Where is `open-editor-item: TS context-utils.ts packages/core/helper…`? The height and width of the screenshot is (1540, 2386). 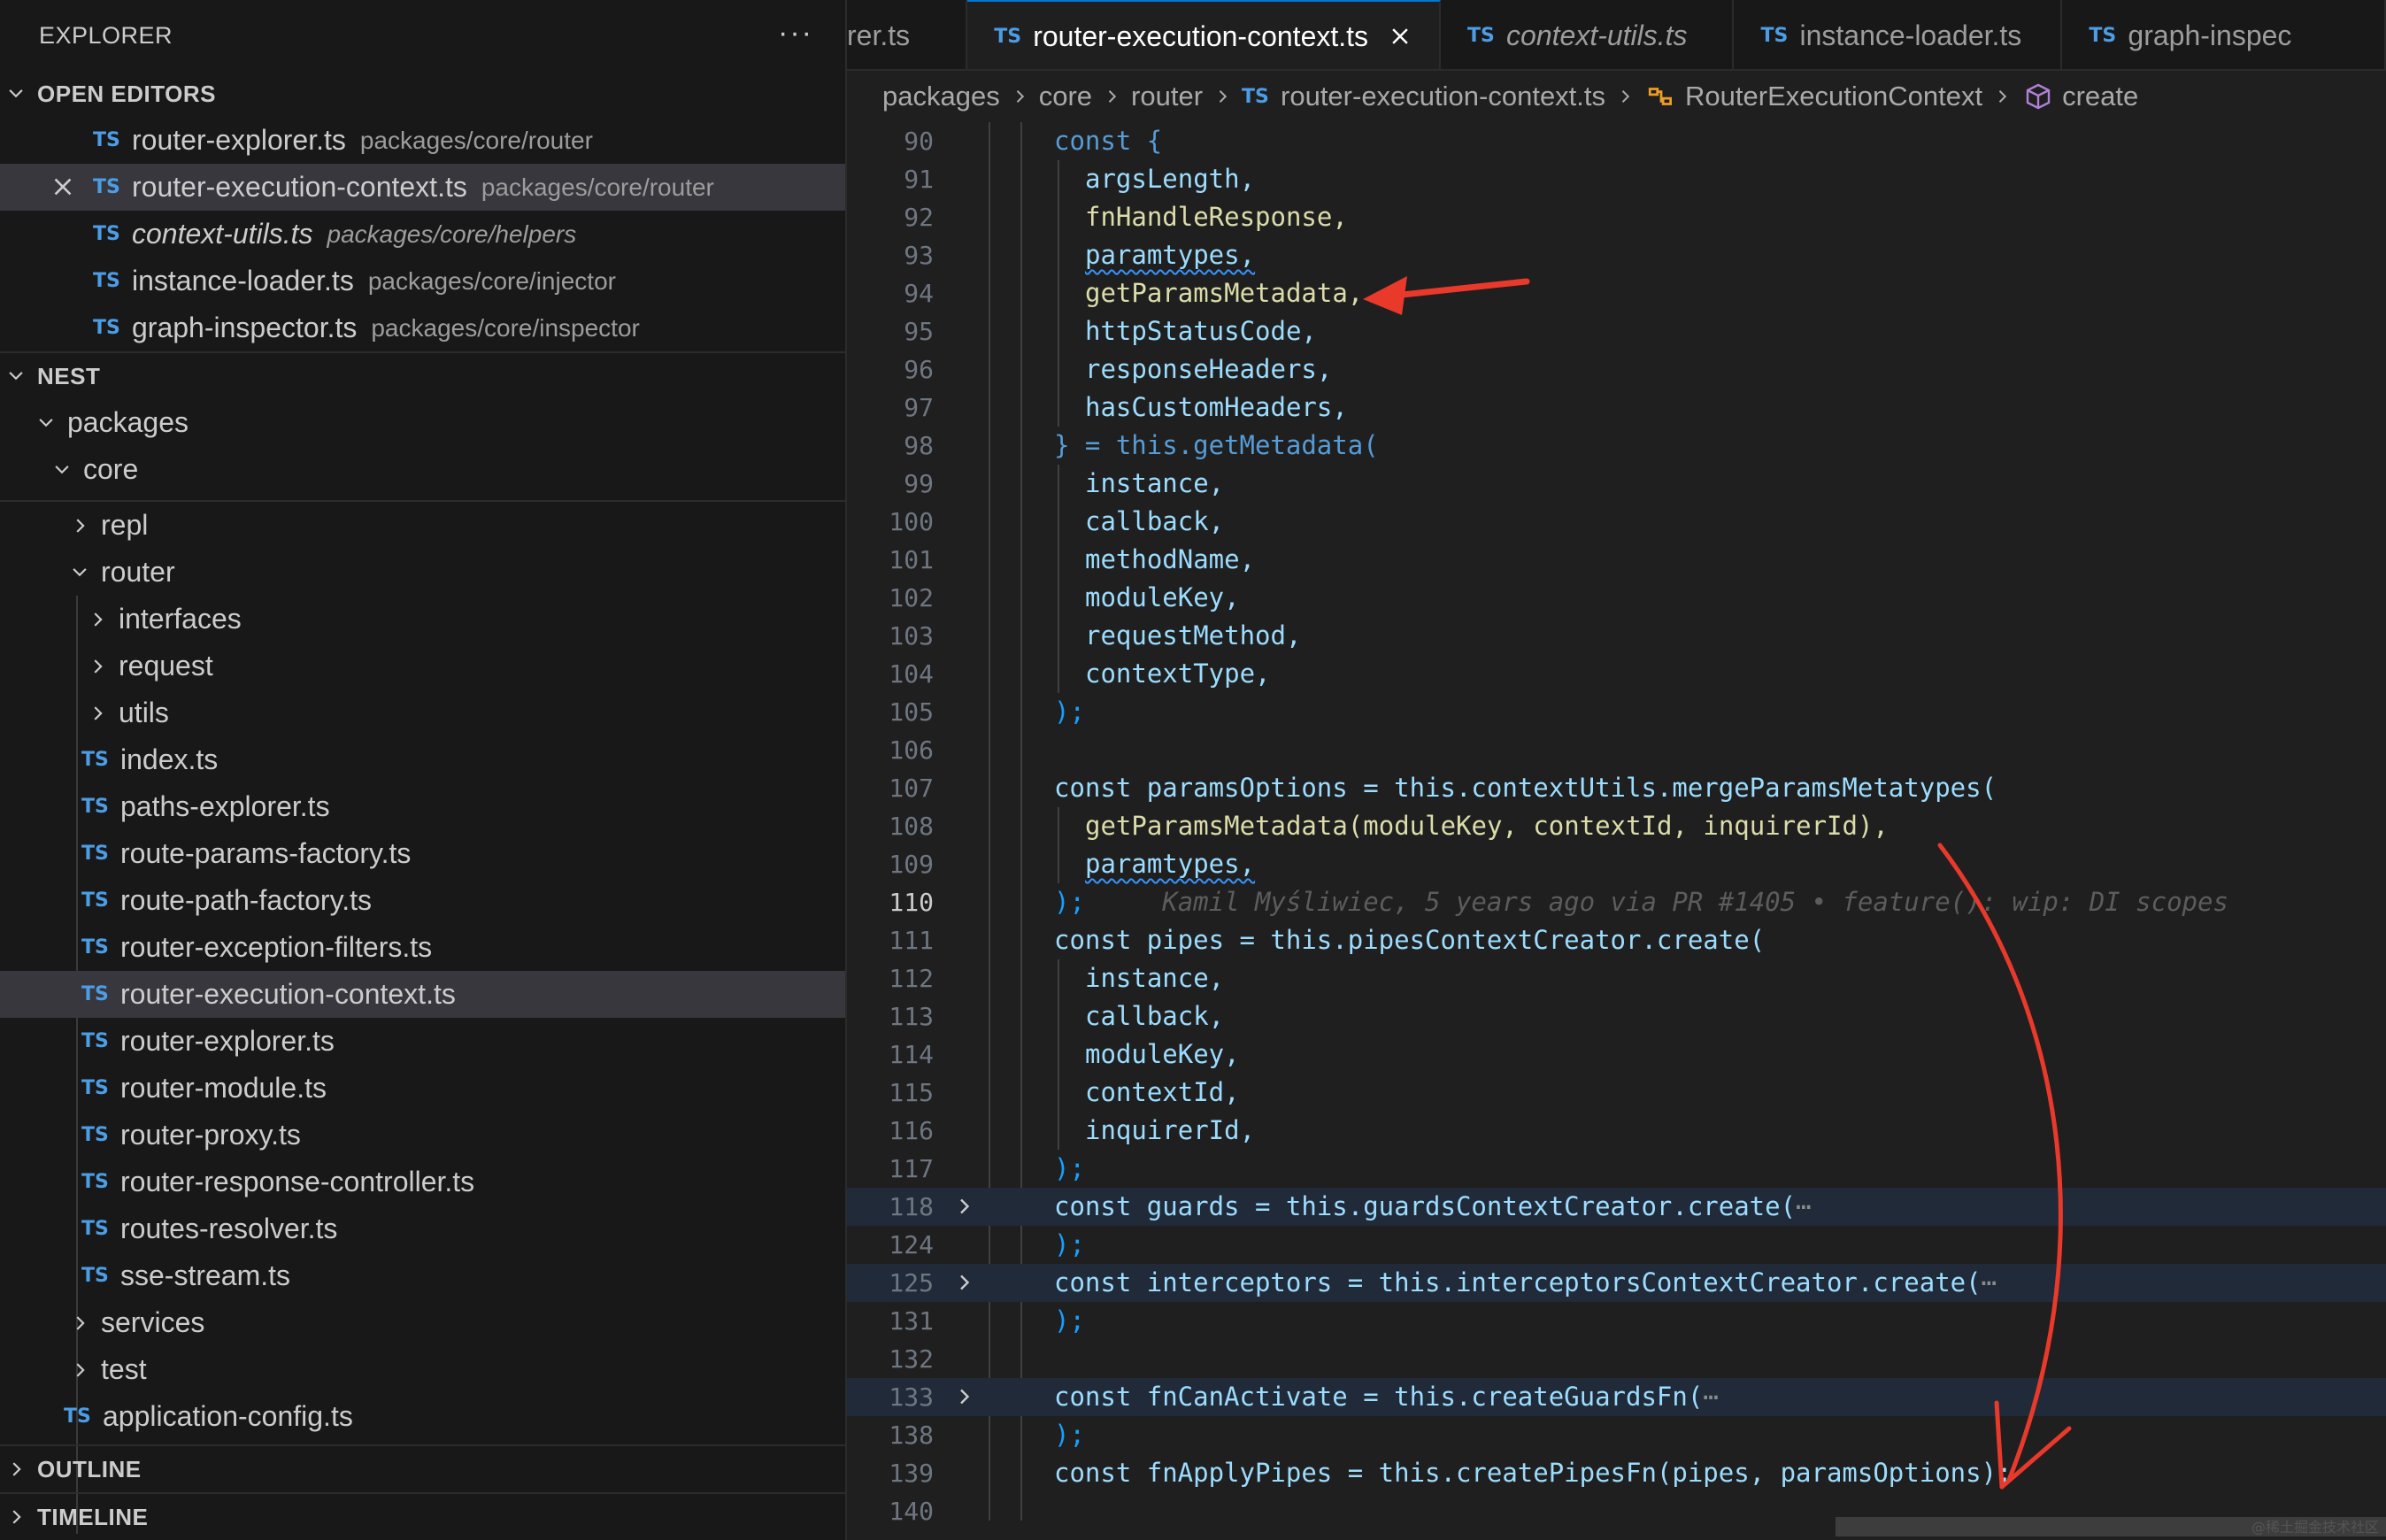 open-editor-item: TS context-utils.ts packages/core/helper… is located at coordinates (422, 234).